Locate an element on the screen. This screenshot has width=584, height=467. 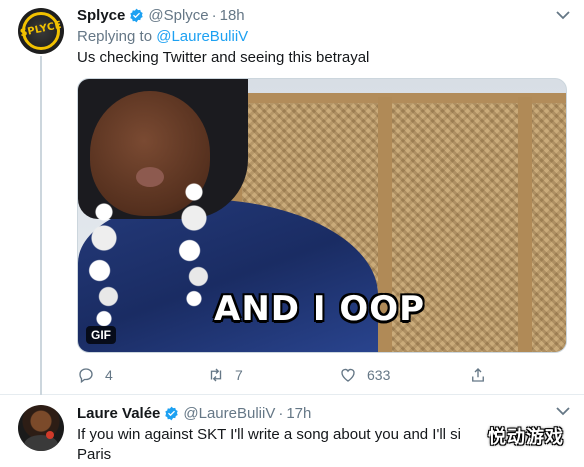
reply-count: 4 is located at coordinates (109, 375).